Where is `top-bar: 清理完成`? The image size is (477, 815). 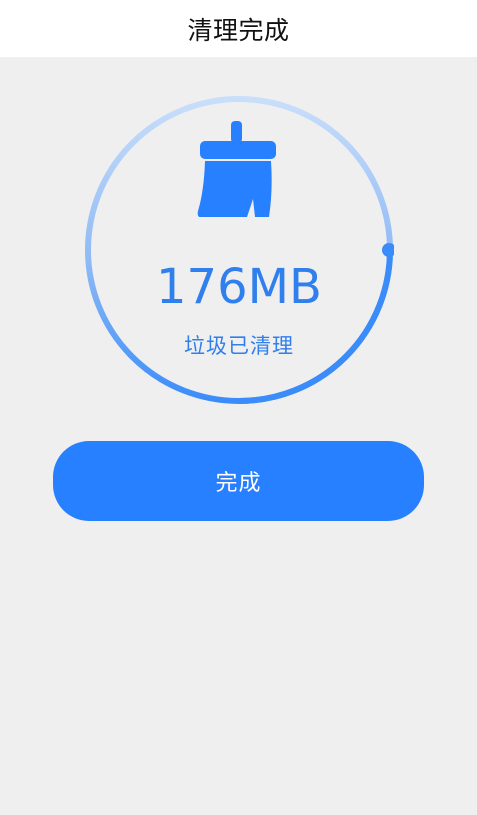 top-bar: 清理完成 is located at coordinates (238, 28).